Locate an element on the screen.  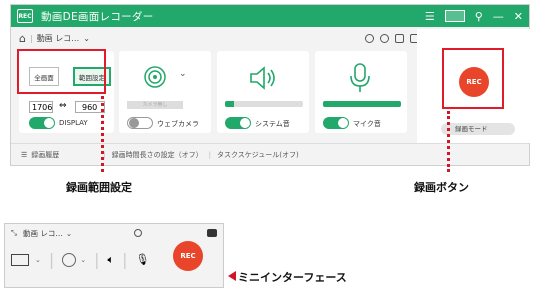
system-audio-toggle is located at coordinates (238, 123).